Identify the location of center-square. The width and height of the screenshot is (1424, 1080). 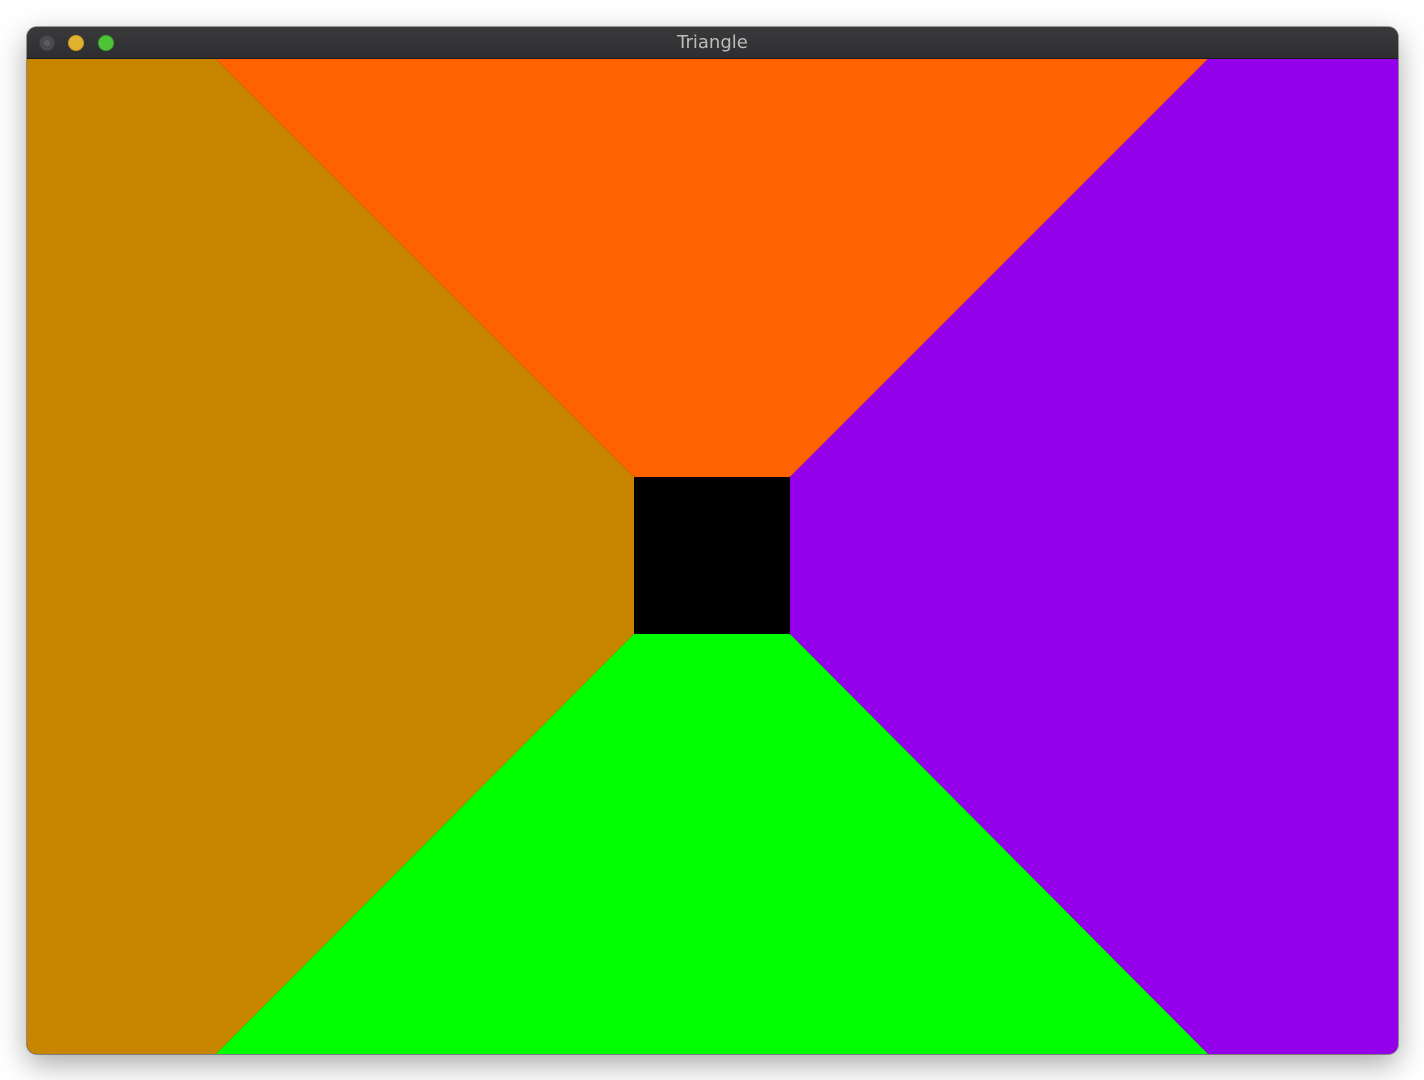
(712, 555).